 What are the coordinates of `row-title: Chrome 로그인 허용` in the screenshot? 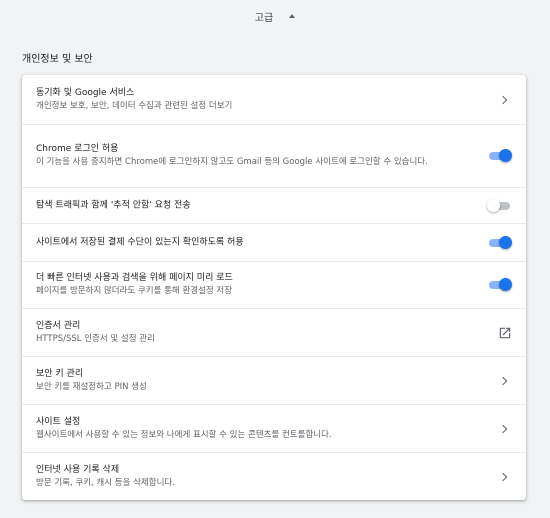 It's located at (77, 149).